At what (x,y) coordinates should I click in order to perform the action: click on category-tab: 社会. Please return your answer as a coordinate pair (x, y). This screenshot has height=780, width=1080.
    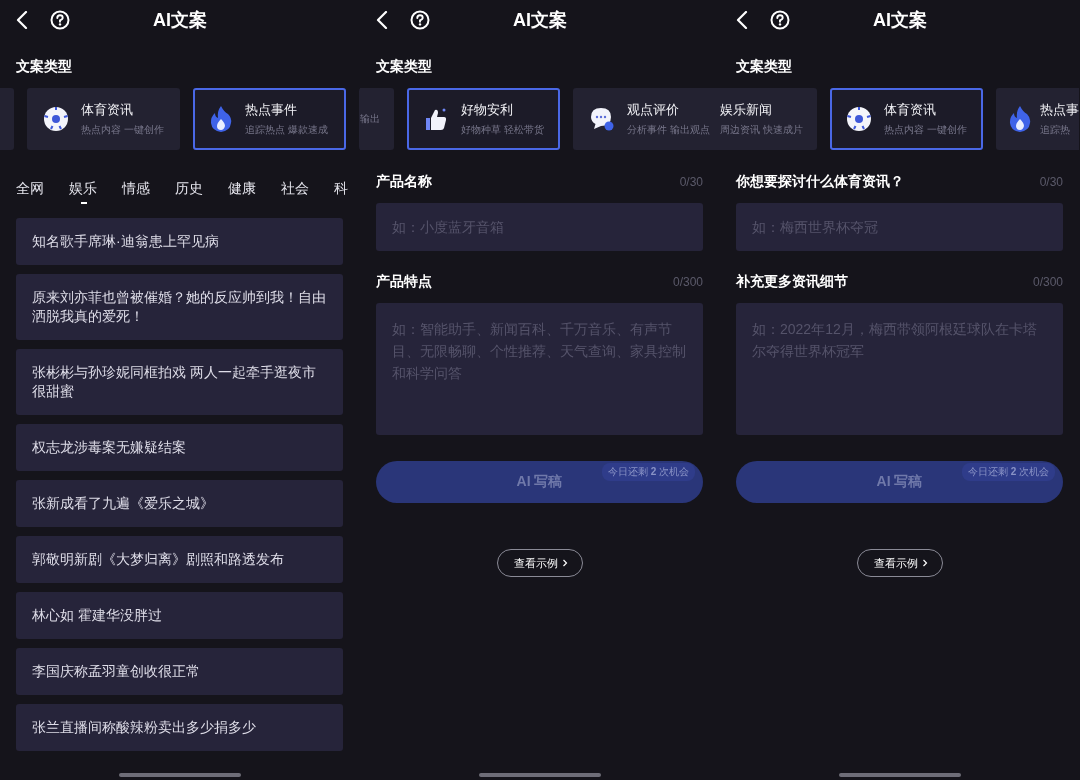
    Looking at the image, I should click on (307, 193).